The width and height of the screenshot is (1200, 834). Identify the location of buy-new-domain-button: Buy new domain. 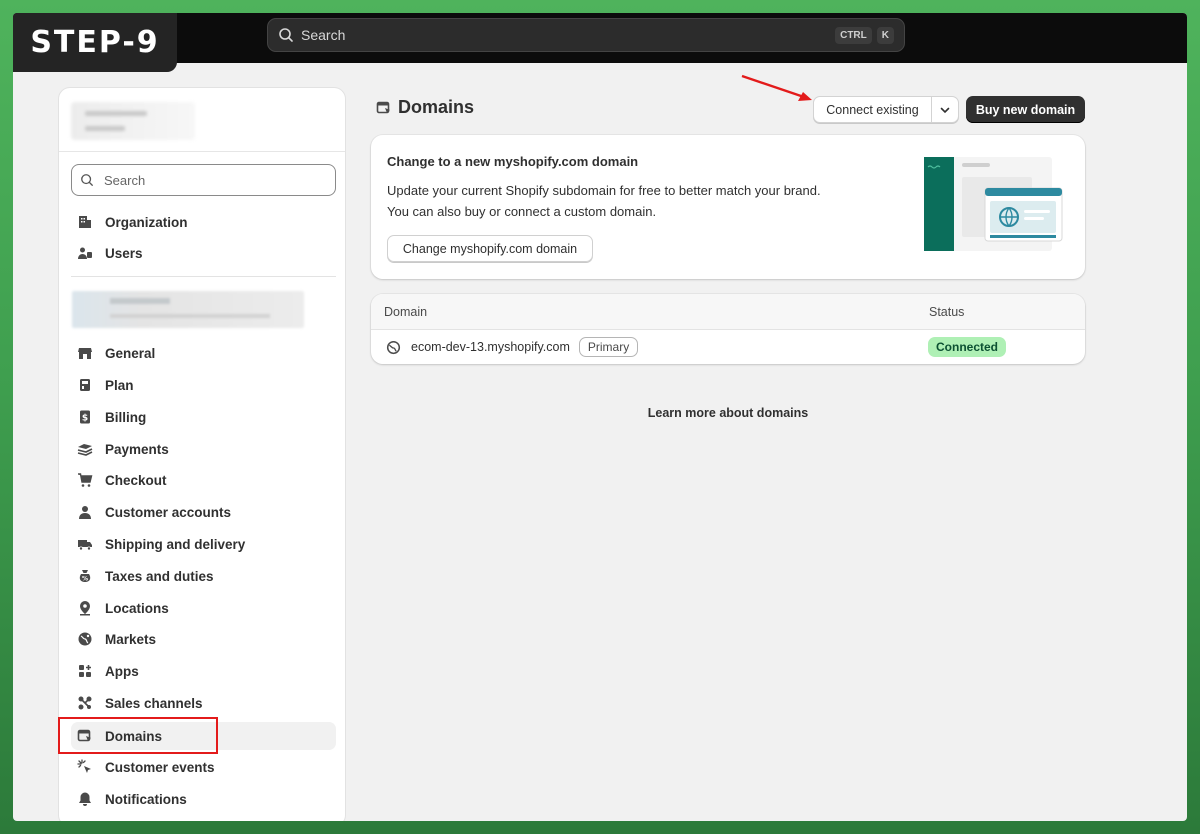
(1025, 109).